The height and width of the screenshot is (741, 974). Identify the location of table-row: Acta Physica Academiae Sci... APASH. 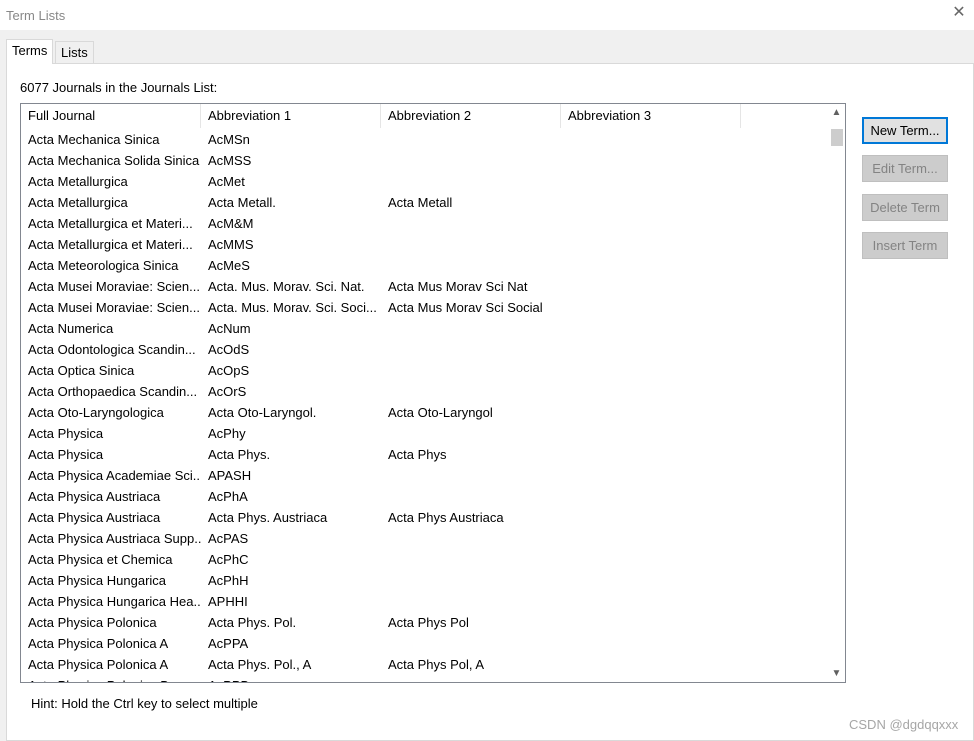
(424, 475).